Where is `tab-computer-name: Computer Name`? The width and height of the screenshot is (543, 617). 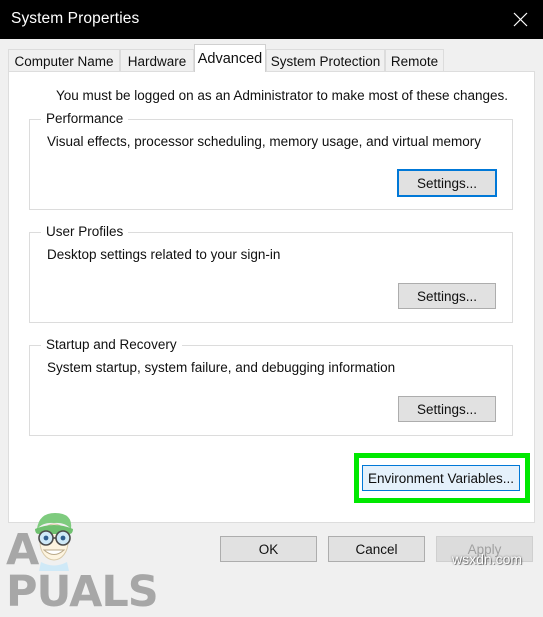
tab-computer-name: Computer Name is located at coordinates (64, 60).